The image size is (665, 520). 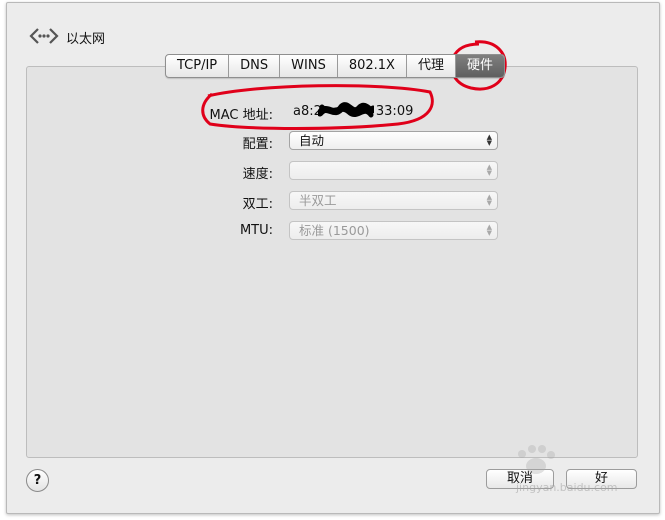 I want to click on back-arrows-icon, so click(x=44, y=36).